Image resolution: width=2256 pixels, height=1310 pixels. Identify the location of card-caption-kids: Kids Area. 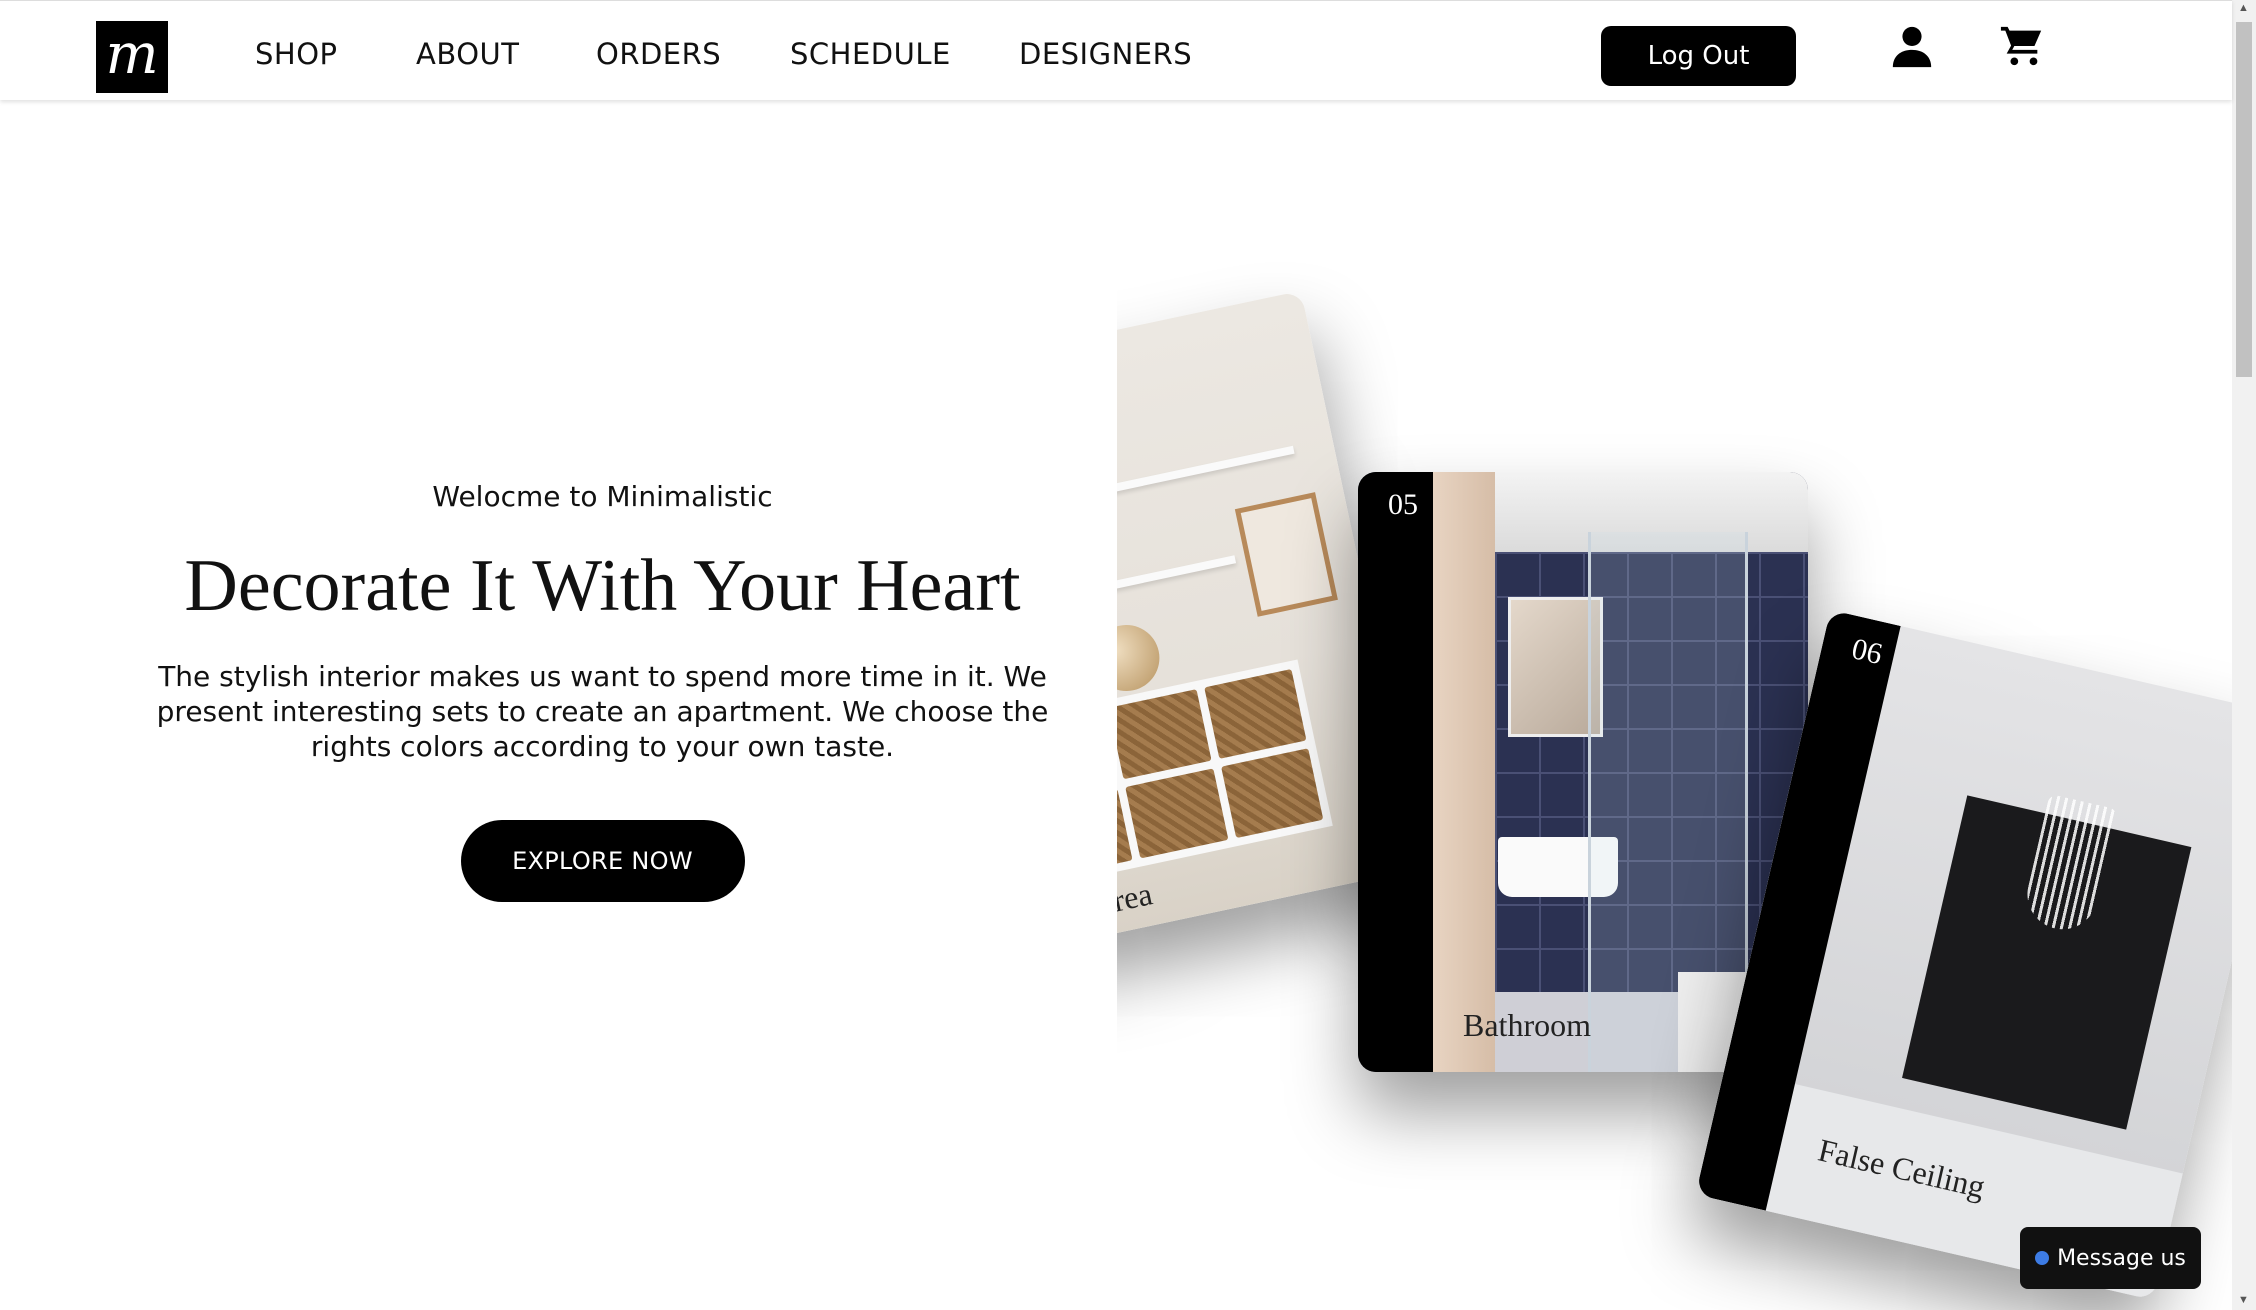
(1136, 906).